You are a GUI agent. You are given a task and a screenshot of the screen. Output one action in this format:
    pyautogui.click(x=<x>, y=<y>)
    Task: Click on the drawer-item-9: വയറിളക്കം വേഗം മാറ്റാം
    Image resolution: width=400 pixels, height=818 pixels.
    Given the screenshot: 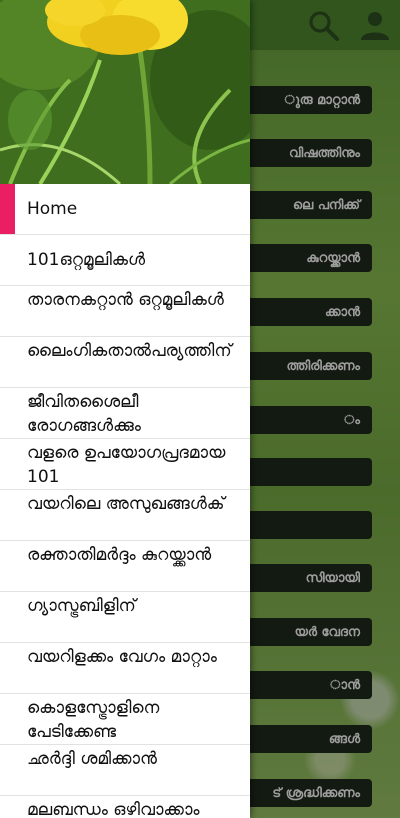 What is the action you would take?
    pyautogui.click(x=125, y=668)
    